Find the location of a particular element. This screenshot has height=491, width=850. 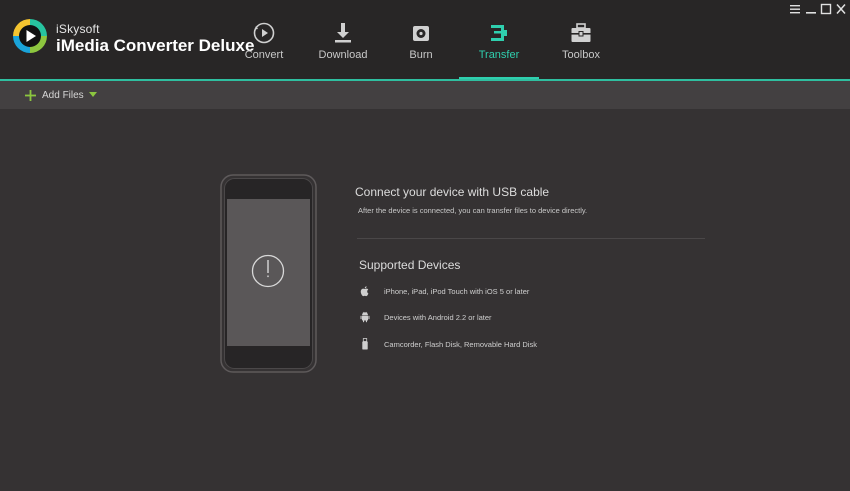

menu-icon is located at coordinates (795, 9).